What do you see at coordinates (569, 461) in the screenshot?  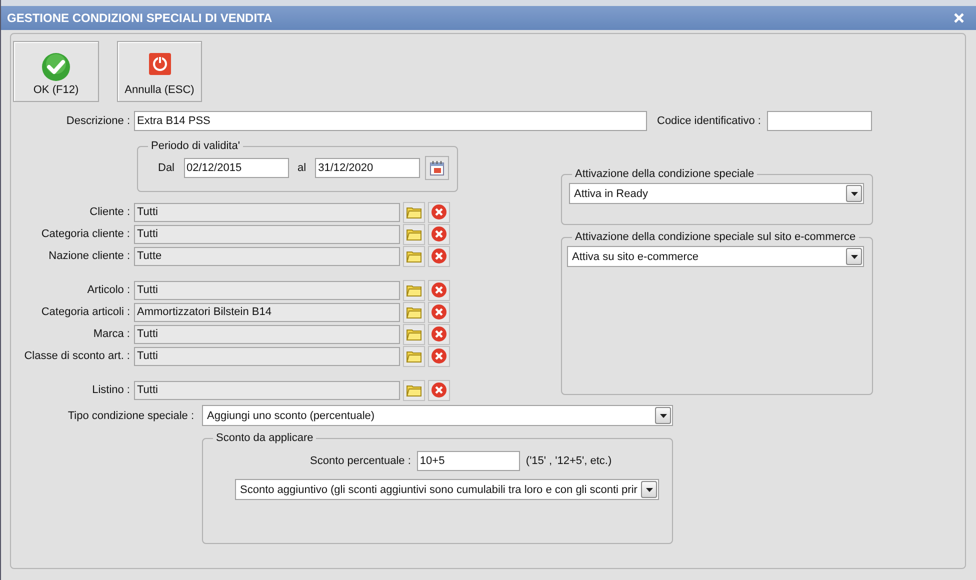 I see `hint-text: ('15' , '12+5', etc.)` at bounding box center [569, 461].